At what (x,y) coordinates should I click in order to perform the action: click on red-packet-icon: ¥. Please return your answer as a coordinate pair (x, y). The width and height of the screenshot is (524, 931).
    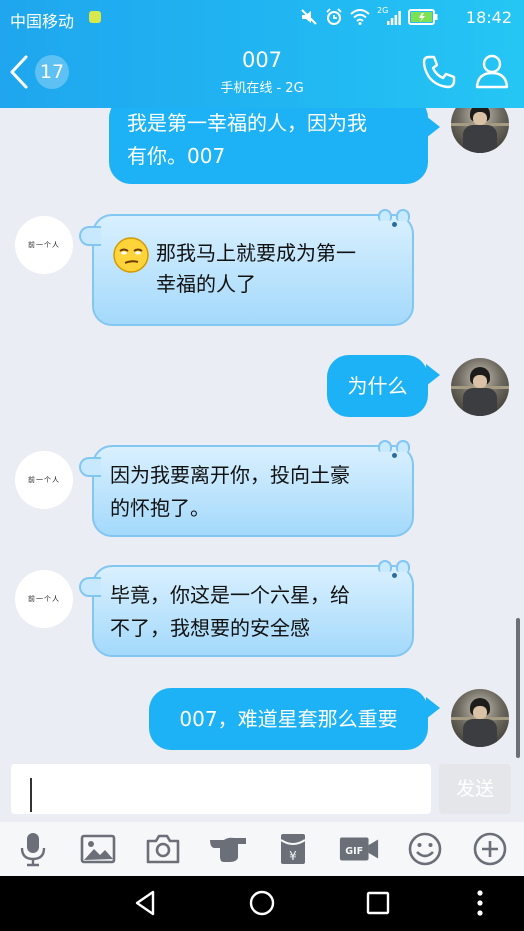
    Looking at the image, I should click on (293, 849).